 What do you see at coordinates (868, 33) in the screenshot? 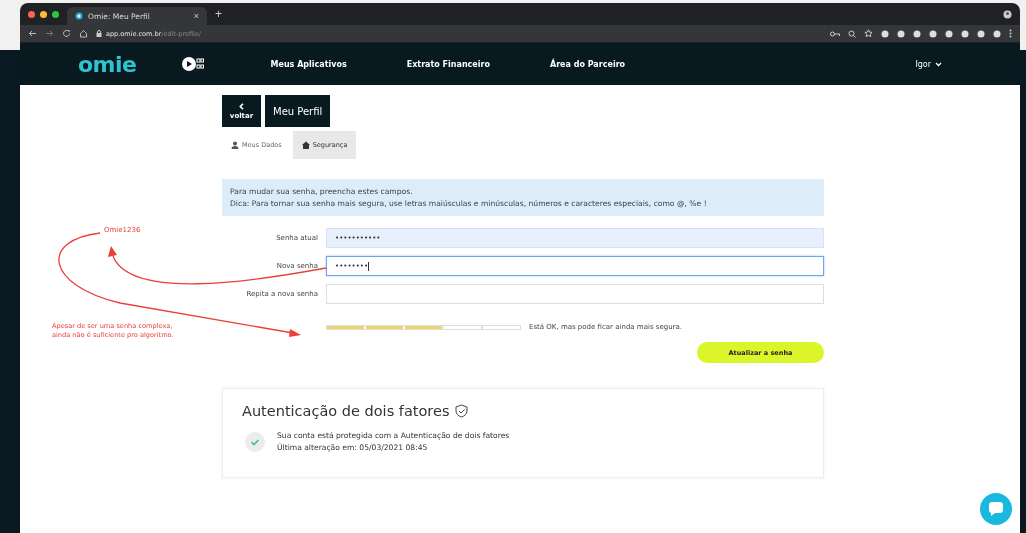
I see `star-icon` at bounding box center [868, 33].